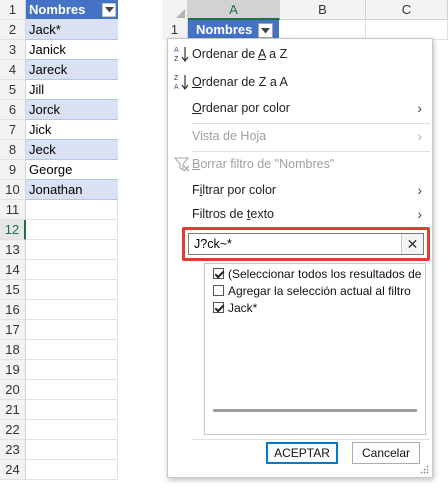  Describe the element at coordinates (72, 10) in the screenshot. I see `nombres-header-cell: Nombres` at that location.